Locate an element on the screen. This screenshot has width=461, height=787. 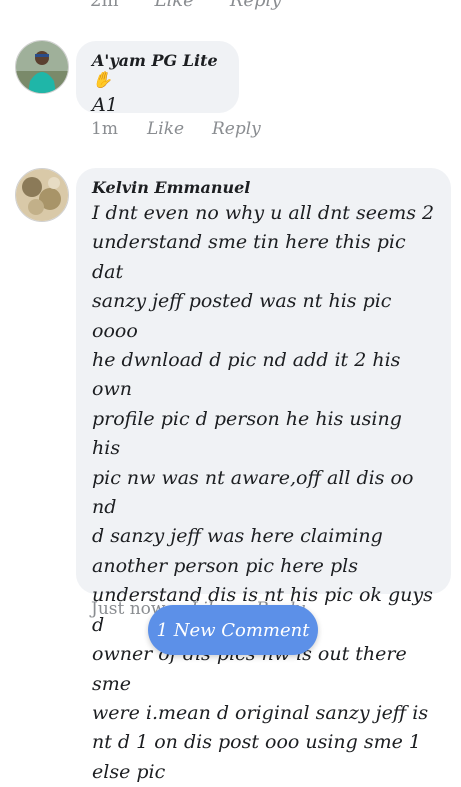
comment-line: nt d 1 on dis post ooo using sme 1 is located at coordinates (257, 742).